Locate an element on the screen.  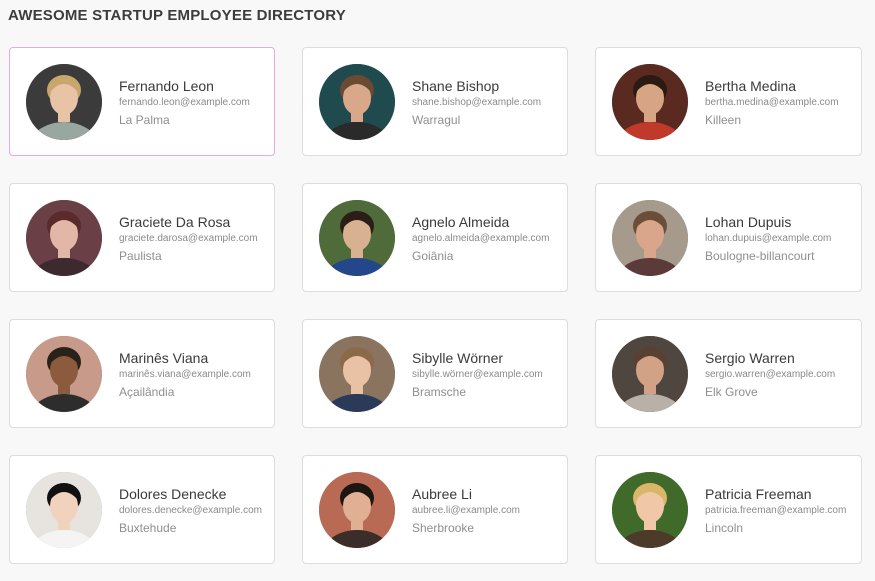
employee-email: agnelo.almeida@example.com is located at coordinates (481, 238).